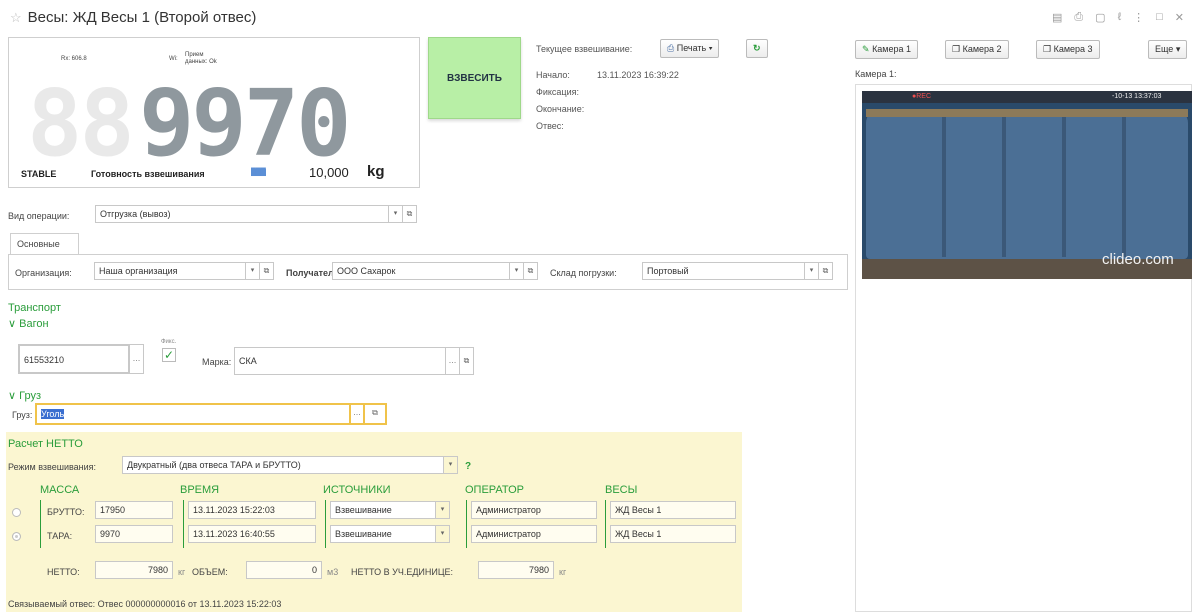 The width and height of the screenshot is (1192, 612). What do you see at coordinates (134, 510) in the screenshot?
I see `brutto-mass: 17950` at bounding box center [134, 510].